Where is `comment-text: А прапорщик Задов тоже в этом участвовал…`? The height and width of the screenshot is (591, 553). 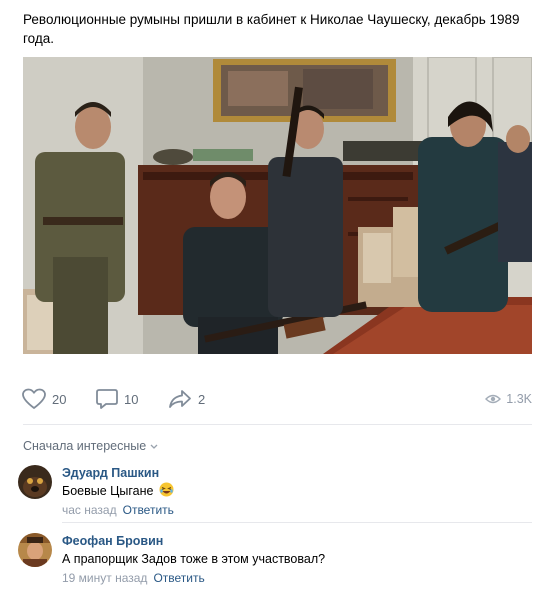 comment-text: А прапорщик Задов тоже в этом участвовал… is located at coordinates (194, 559).